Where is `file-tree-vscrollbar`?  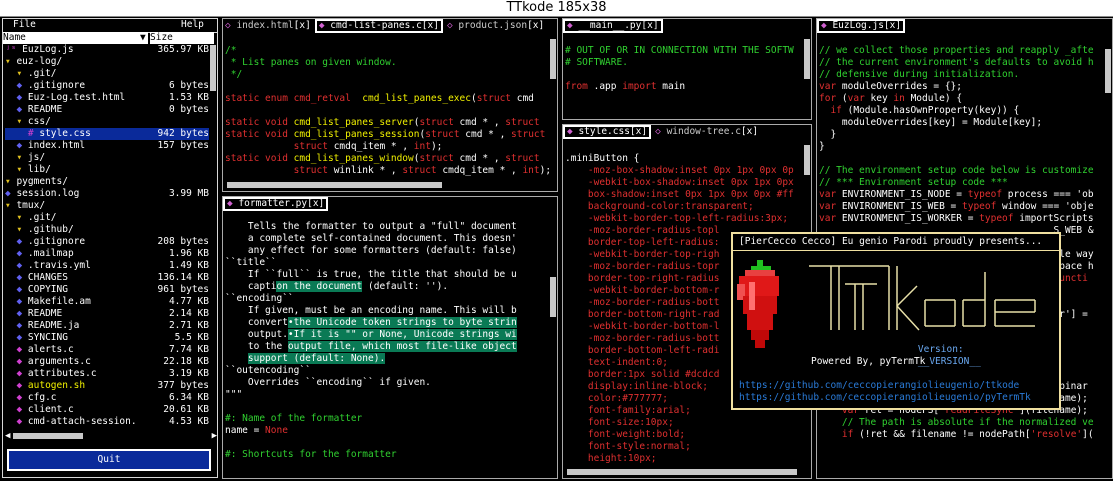 file-tree-vscrollbar is located at coordinates (213, 237).